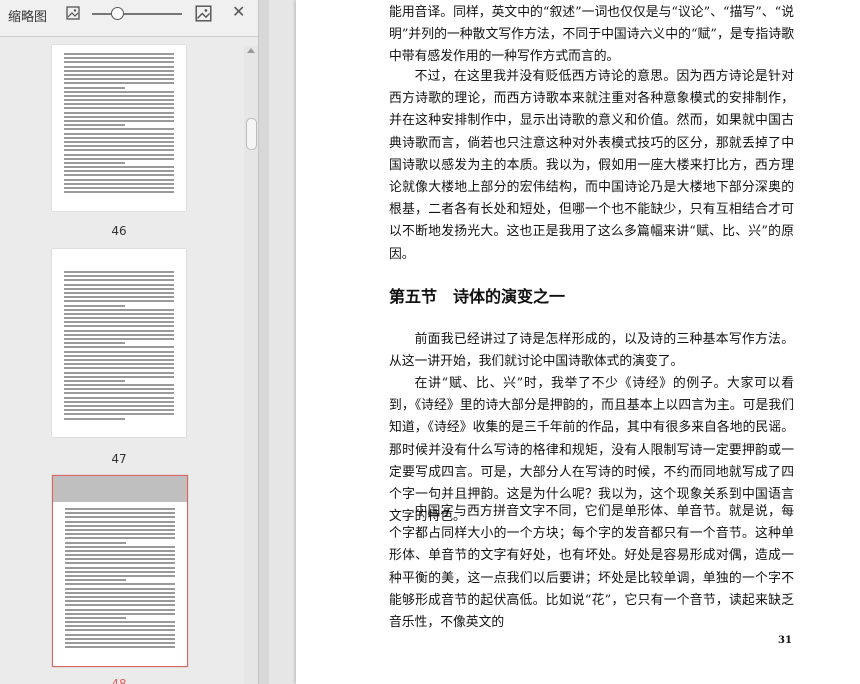 The width and height of the screenshot is (860, 684). I want to click on thumbnail-scrollbar, so click(251, 365).